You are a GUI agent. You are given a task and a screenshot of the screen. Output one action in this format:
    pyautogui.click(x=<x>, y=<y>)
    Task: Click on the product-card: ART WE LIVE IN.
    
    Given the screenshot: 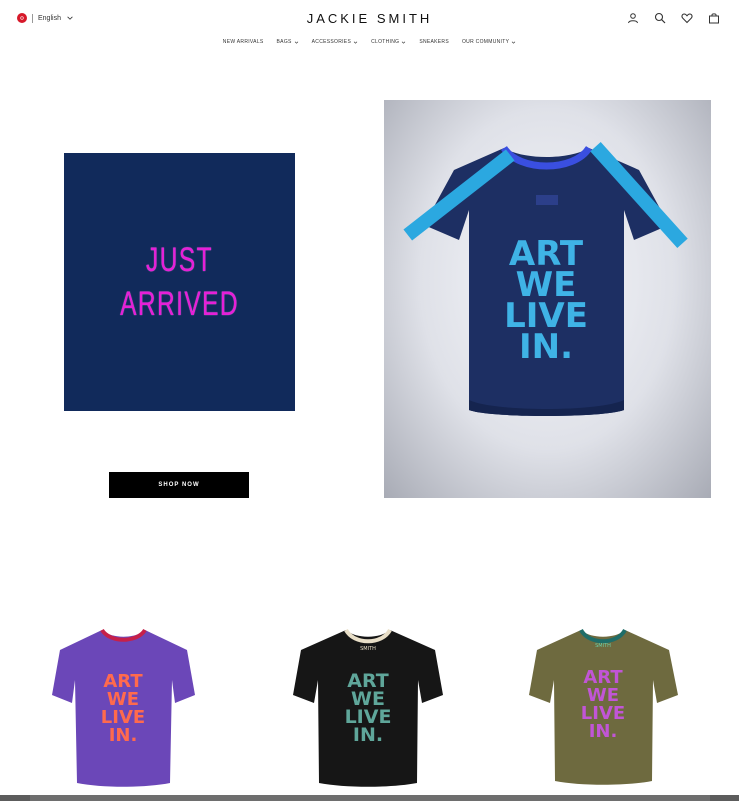 What is the action you would take?
    pyautogui.click(x=123, y=706)
    